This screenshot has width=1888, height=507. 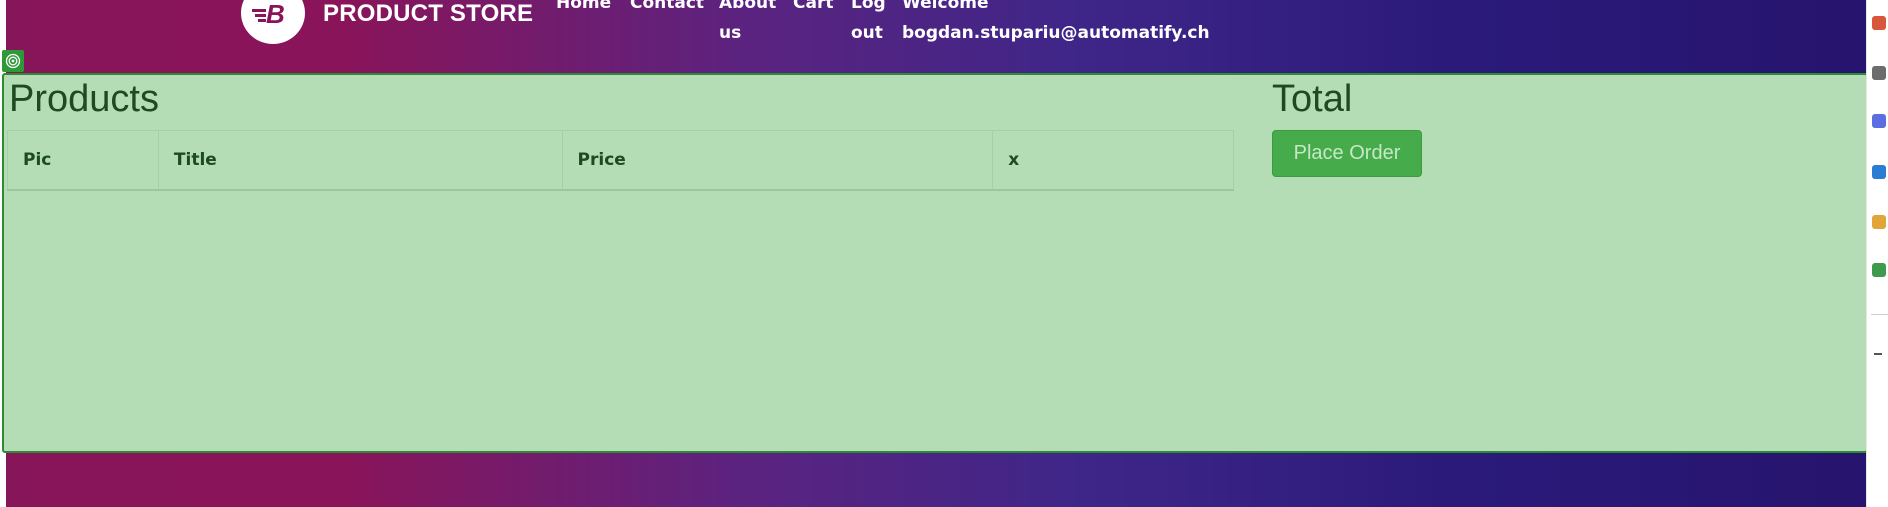 I want to click on nav-link-cart-label: Cart, so click(x=813, y=6).